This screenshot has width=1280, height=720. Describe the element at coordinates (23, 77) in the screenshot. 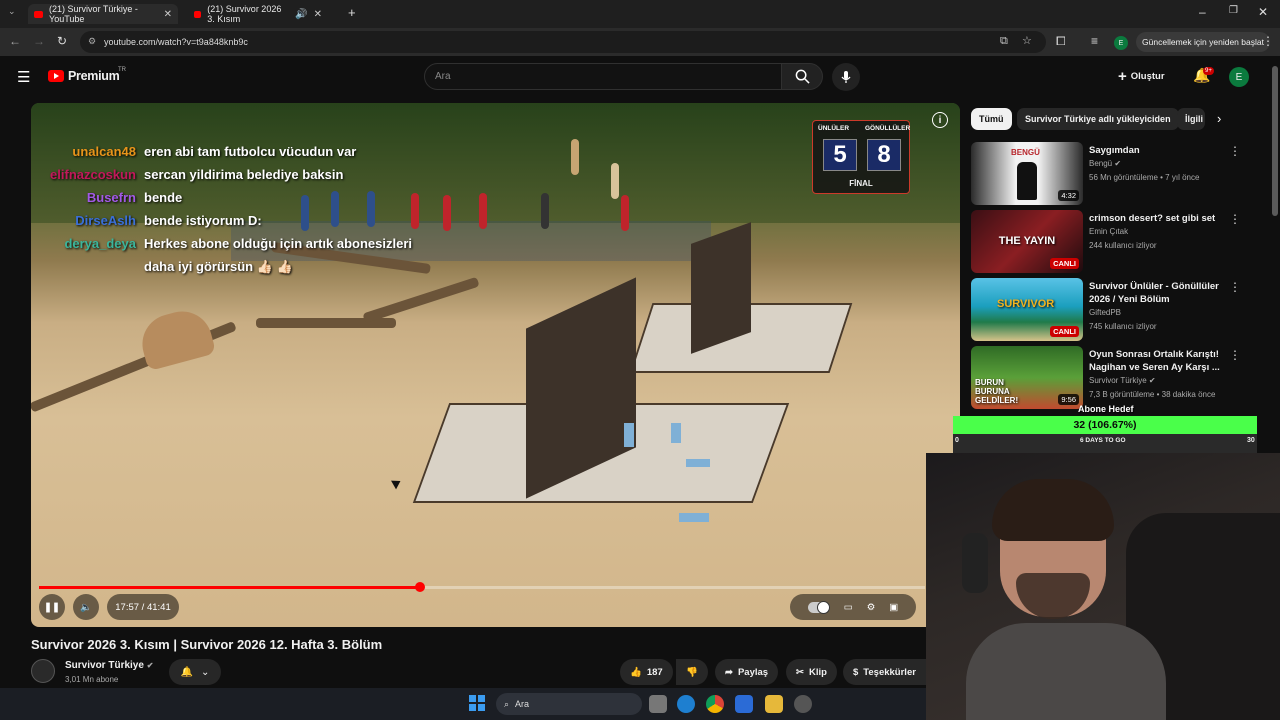

I see `hamburger-menu-icon: ☰` at that location.